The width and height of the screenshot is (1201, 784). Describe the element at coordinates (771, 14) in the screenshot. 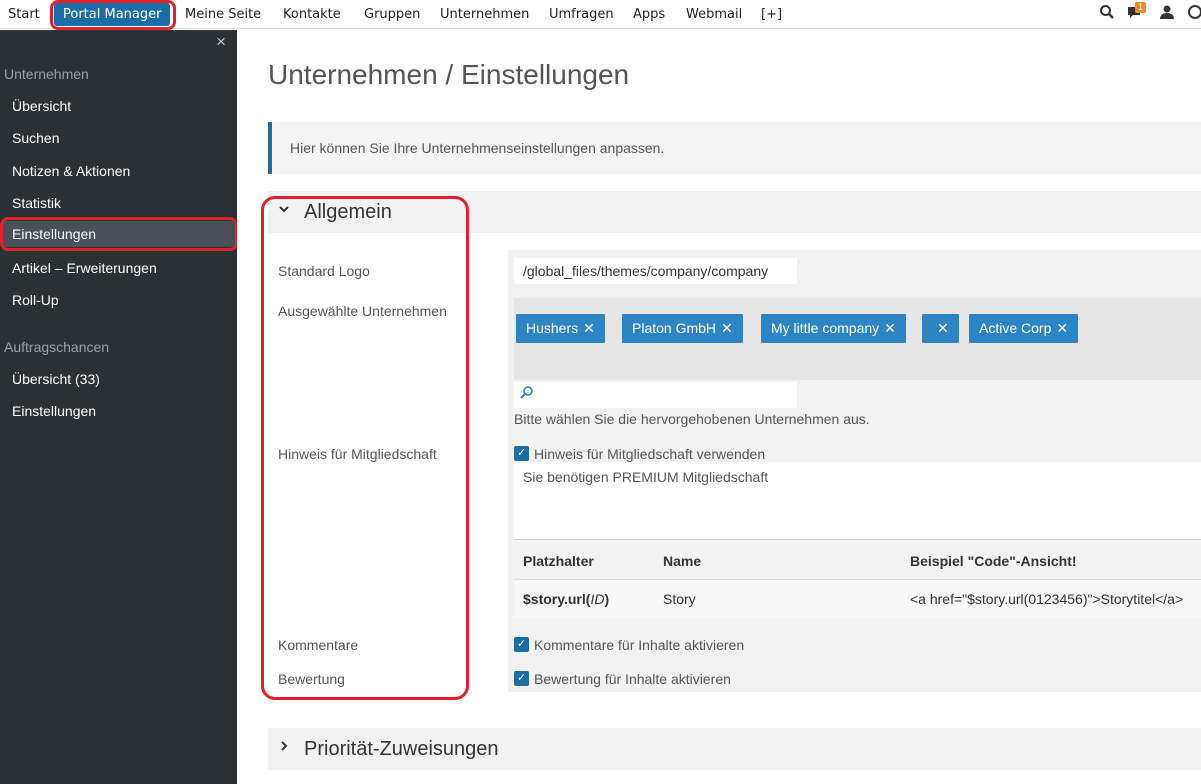

I see `nav-add-tab: [+]` at that location.